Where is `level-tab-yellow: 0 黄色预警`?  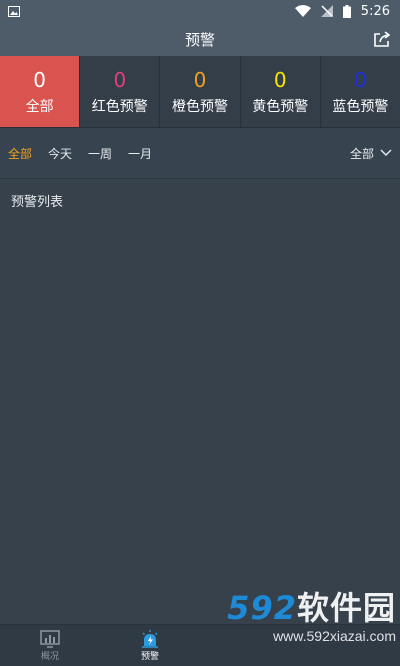
level-tab-yellow: 0 黄色预警 is located at coordinates (281, 91).